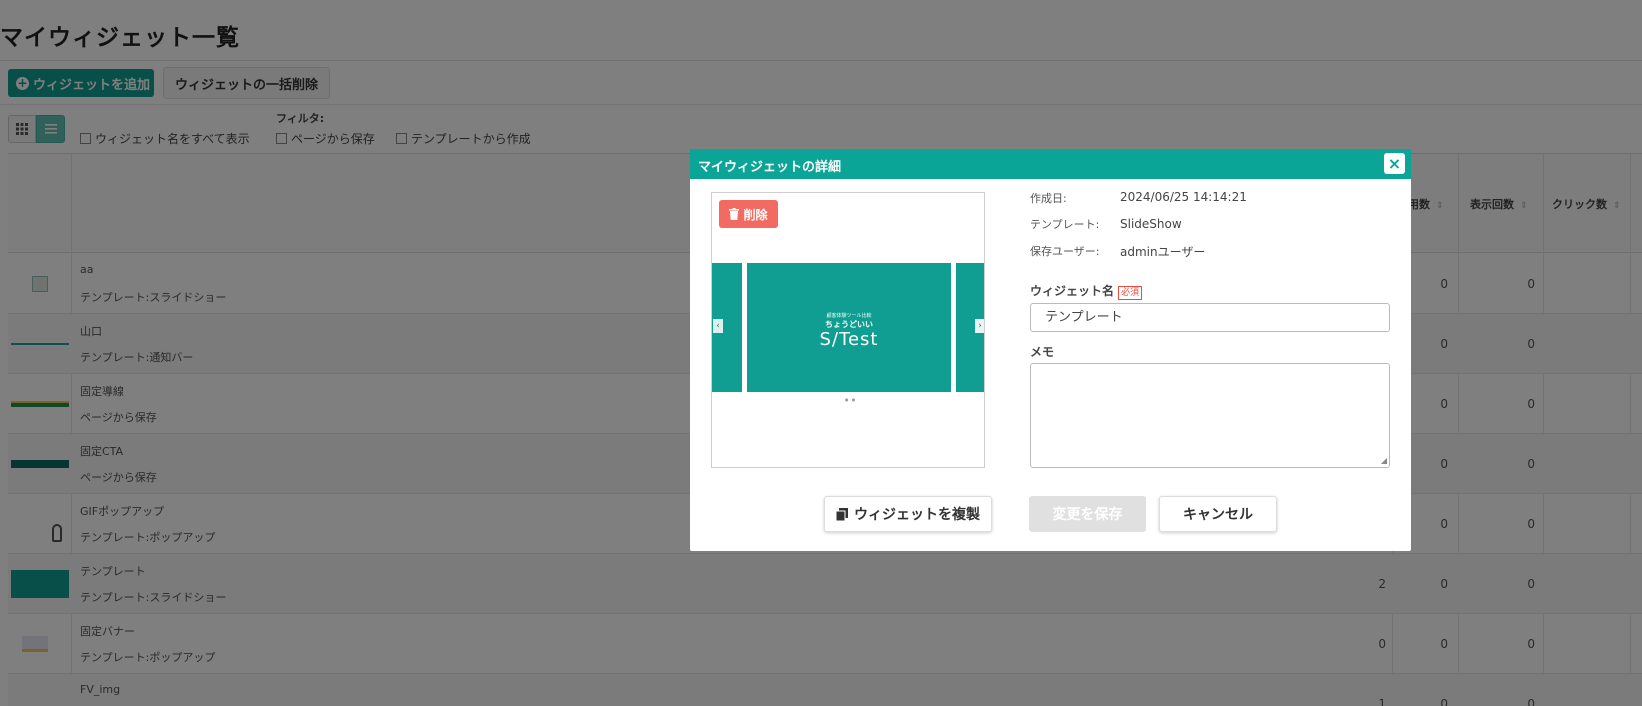 The height and width of the screenshot is (706, 1642). What do you see at coordinates (1183, 197) in the screenshot?
I see `created-value: 2024/06/25 14:14:21` at bounding box center [1183, 197].